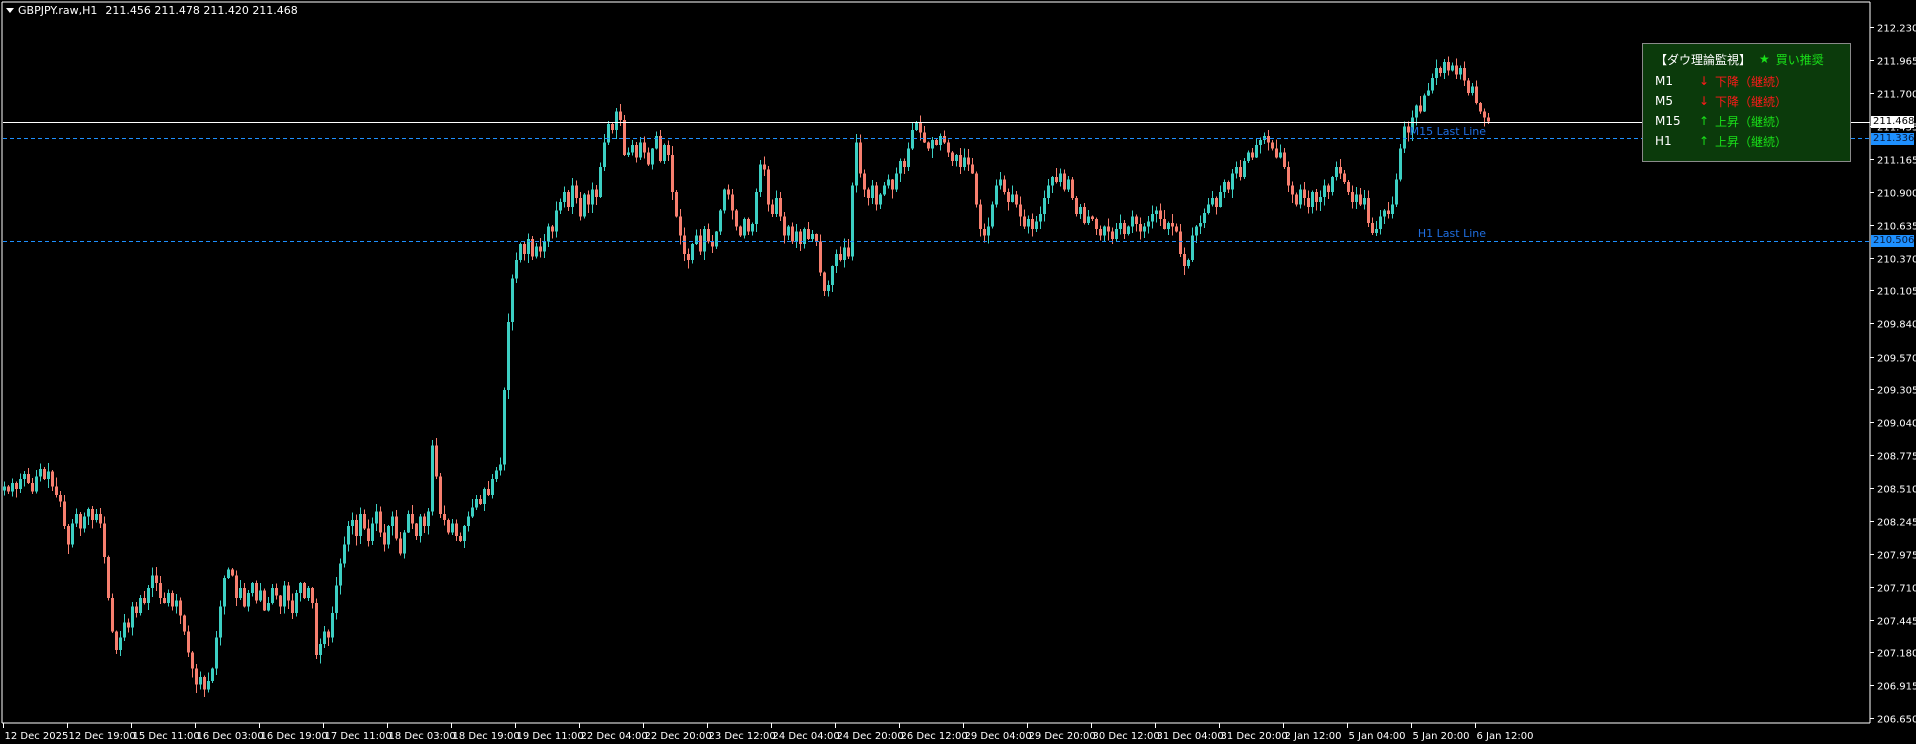 The image size is (1916, 744). What do you see at coordinates (10, 10) in the screenshot?
I see `dropdown-triangle-icon` at bounding box center [10, 10].